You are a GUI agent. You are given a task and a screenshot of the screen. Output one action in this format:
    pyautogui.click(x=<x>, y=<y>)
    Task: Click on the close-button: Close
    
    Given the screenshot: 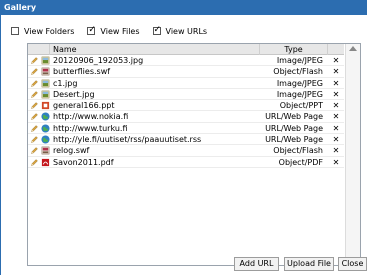 What is the action you would take?
    pyautogui.click(x=352, y=264)
    